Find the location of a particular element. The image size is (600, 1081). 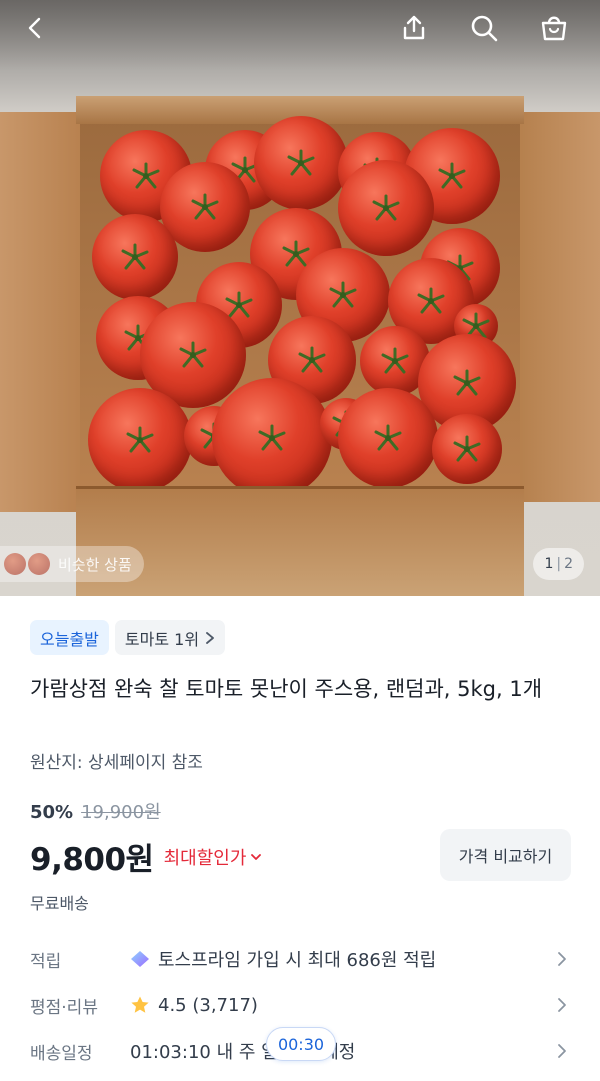

similar-products-label: 비슷한 상품 is located at coordinates (95, 564).